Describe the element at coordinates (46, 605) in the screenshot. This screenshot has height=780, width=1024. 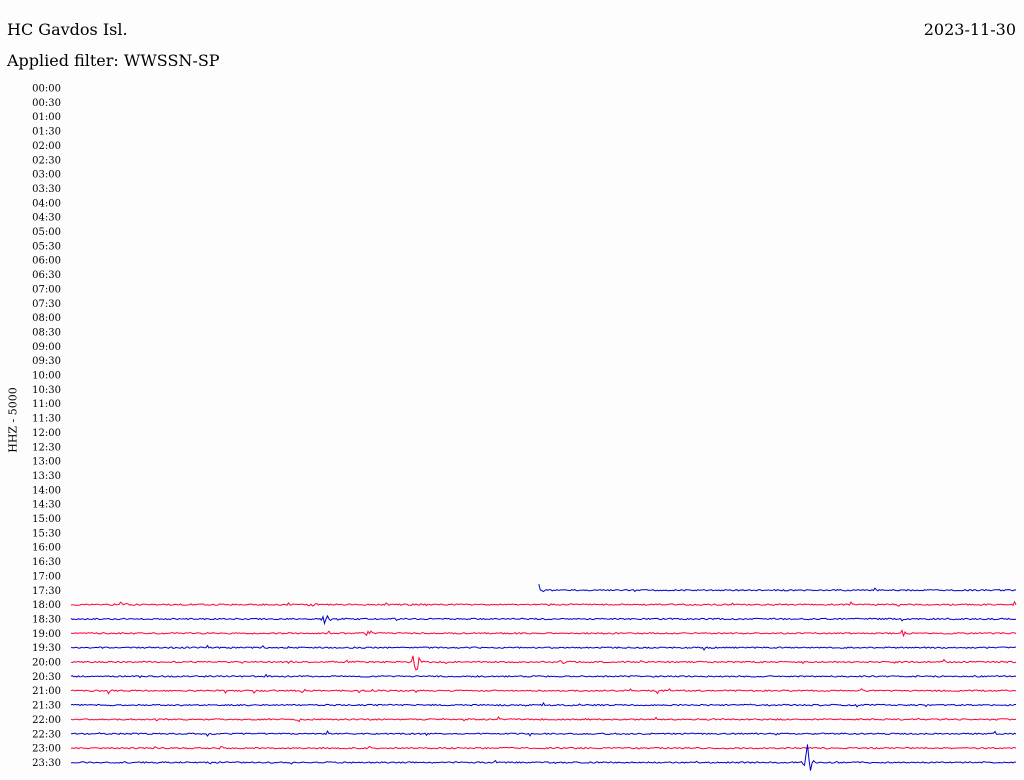
I see `tick-label: 18:00` at that location.